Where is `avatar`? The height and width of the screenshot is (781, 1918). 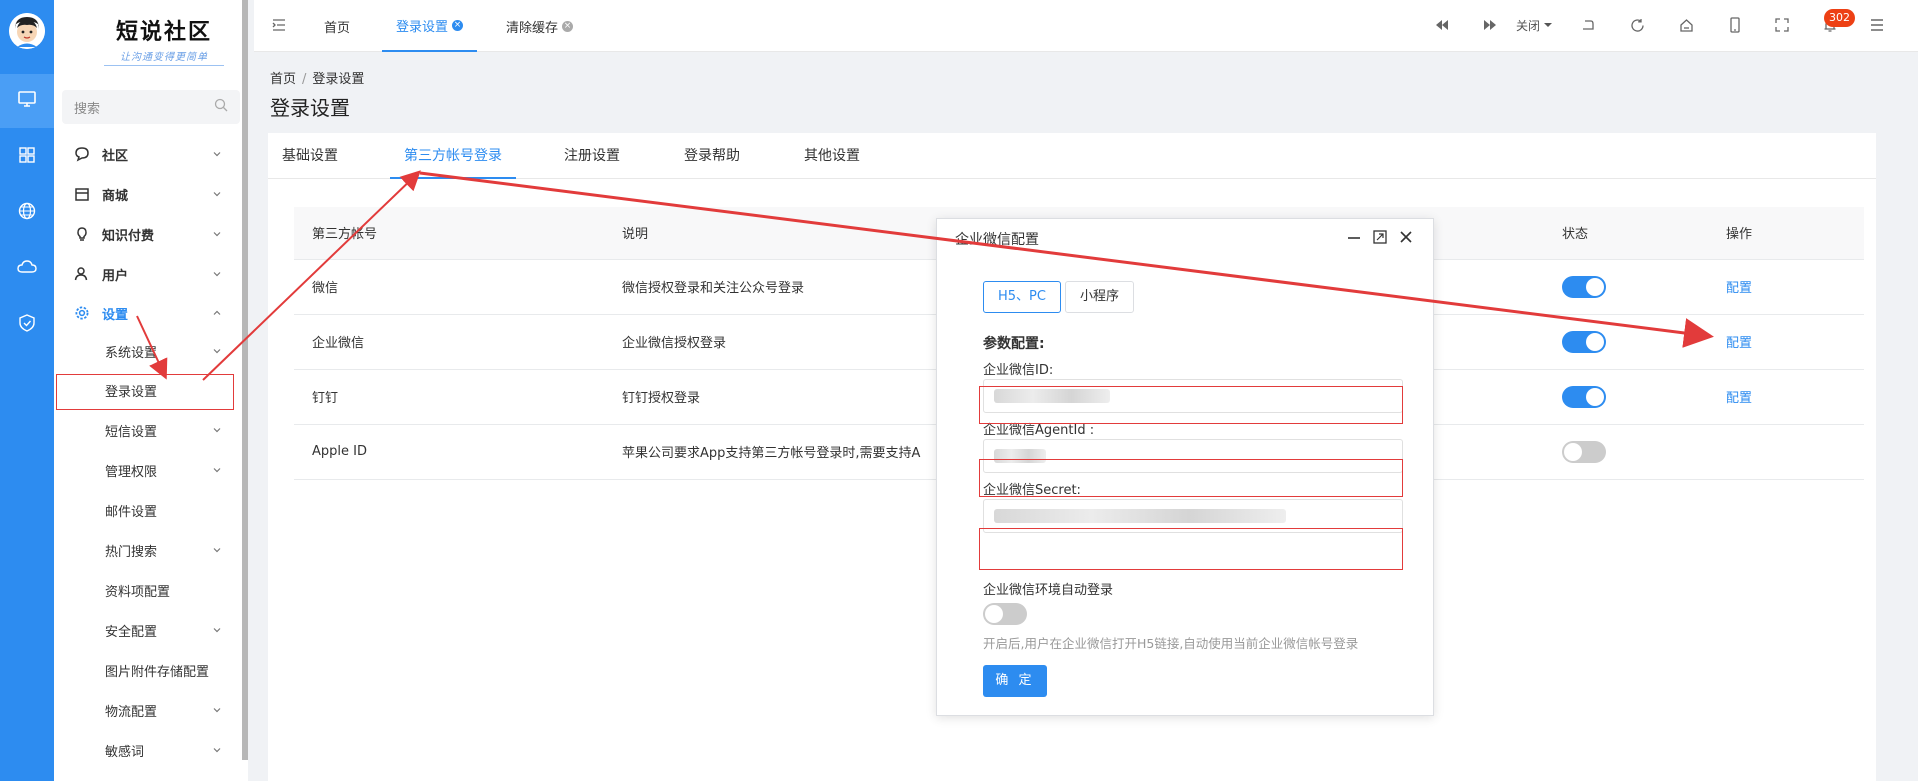
avatar is located at coordinates (27, 31).